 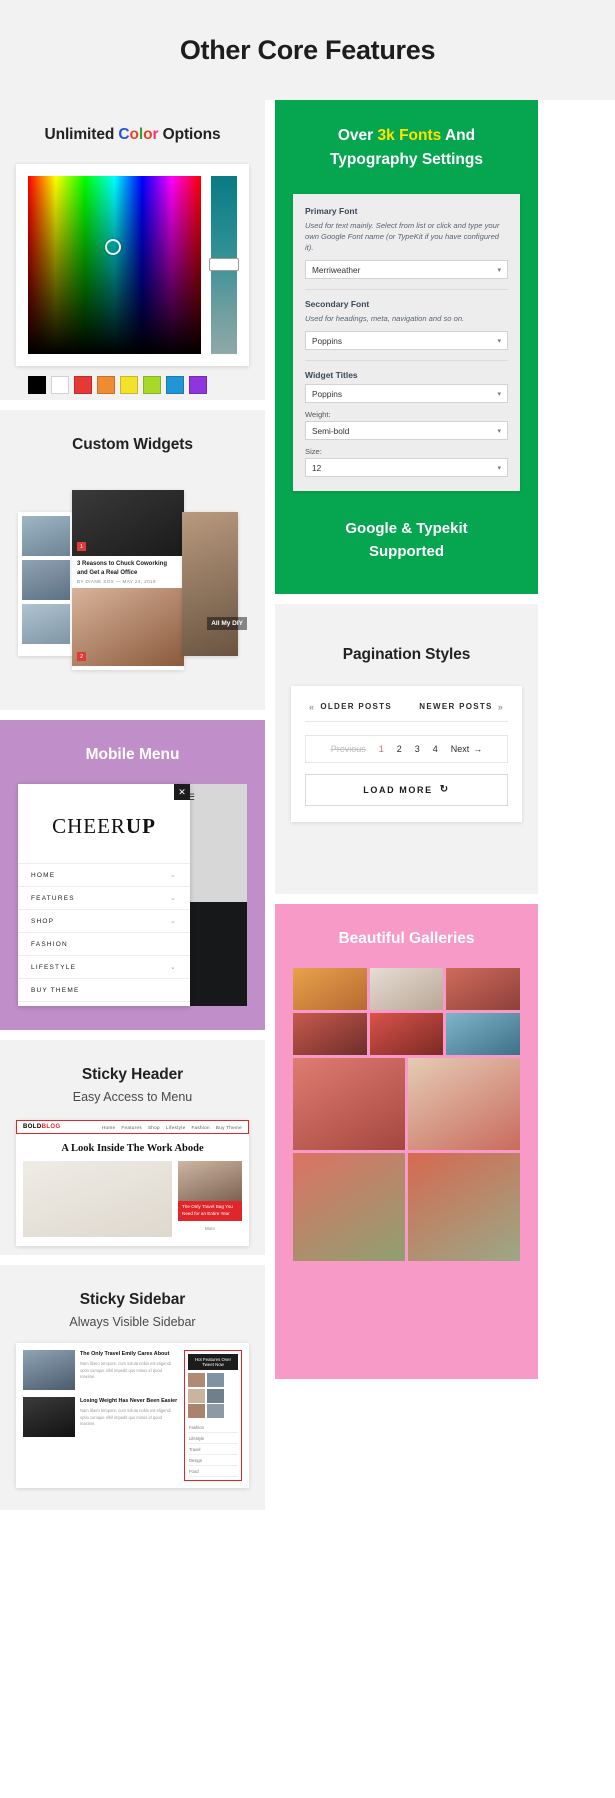 What do you see at coordinates (406, 468) in the screenshot?
I see `size-select: 12 ▾` at bounding box center [406, 468].